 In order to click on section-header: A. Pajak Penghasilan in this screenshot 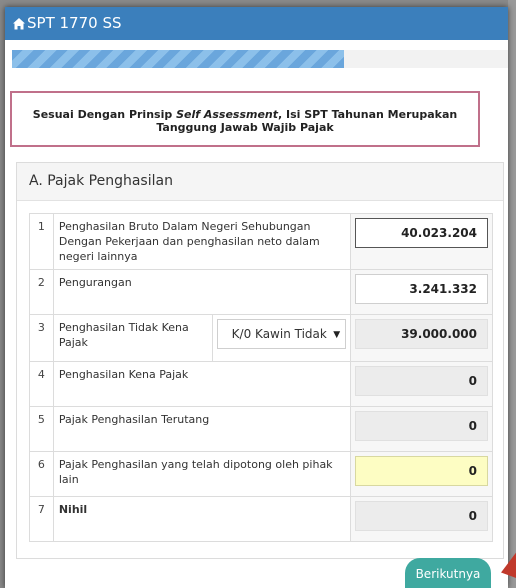, I will do `click(260, 182)`.